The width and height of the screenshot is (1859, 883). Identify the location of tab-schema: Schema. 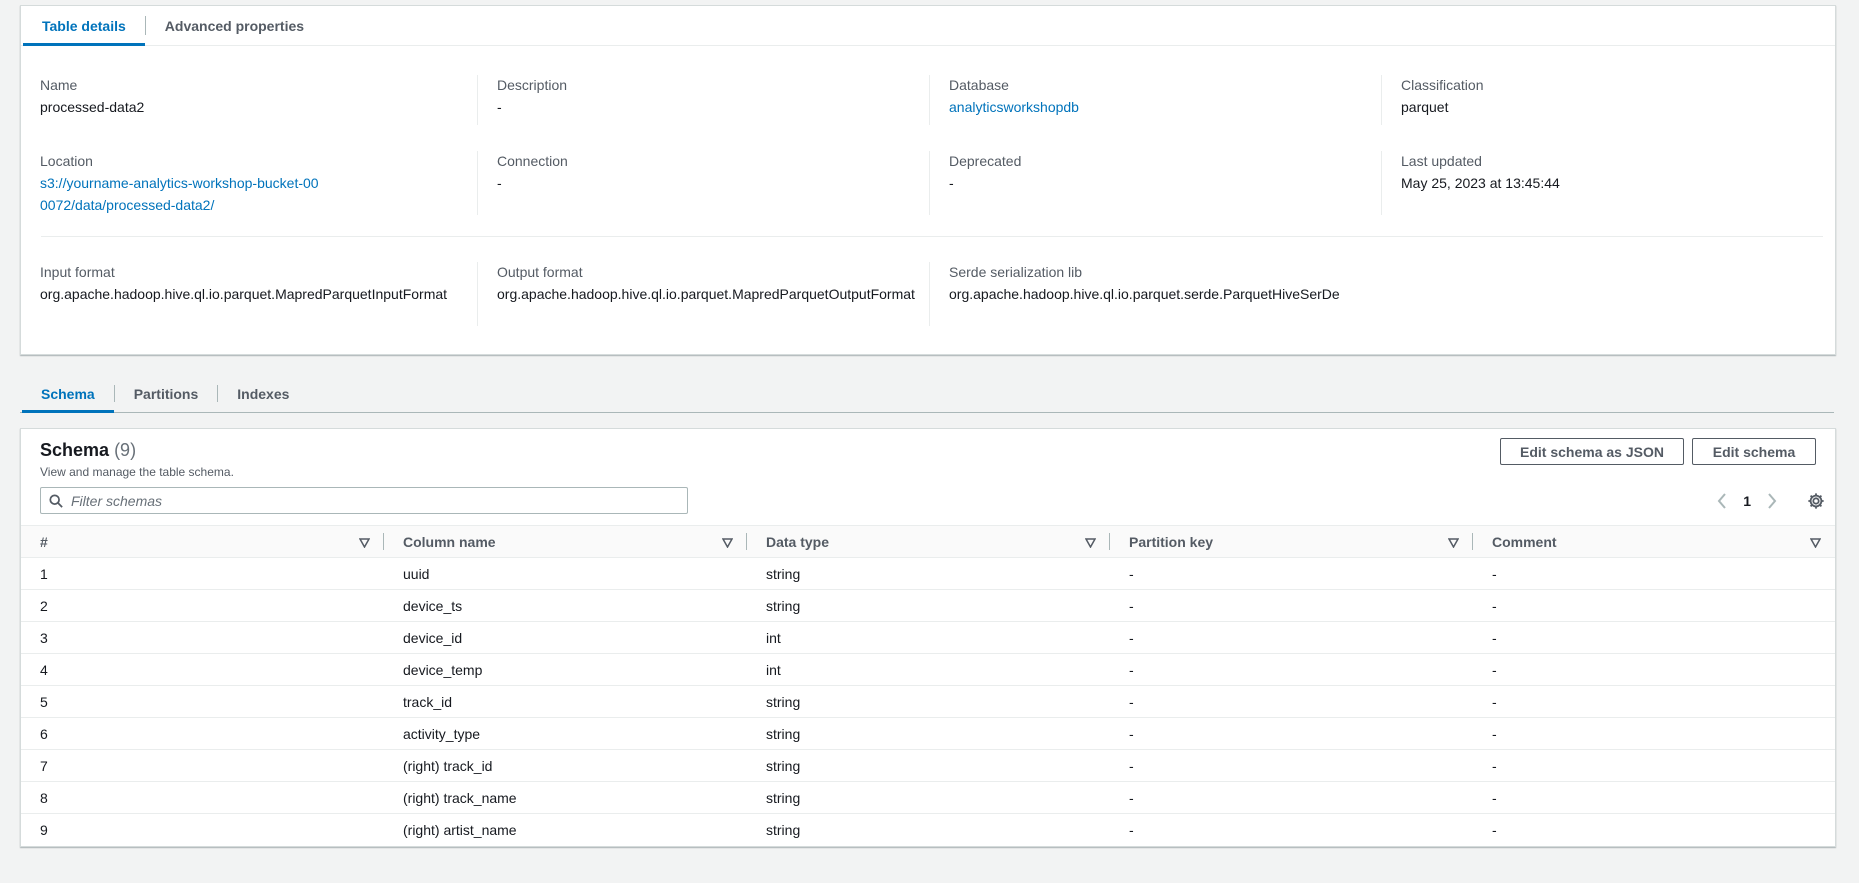
(68, 394).